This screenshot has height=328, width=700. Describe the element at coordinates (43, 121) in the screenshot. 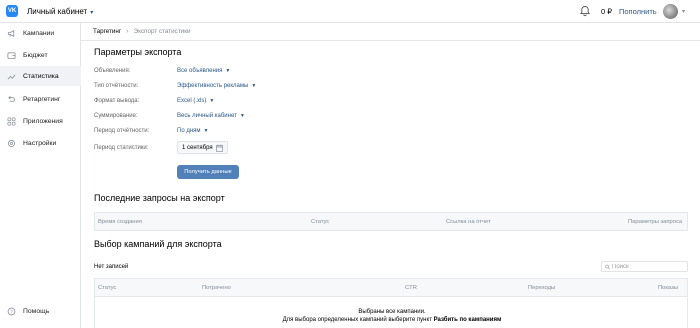

I see `sidebar-item-label: Приложения` at that location.